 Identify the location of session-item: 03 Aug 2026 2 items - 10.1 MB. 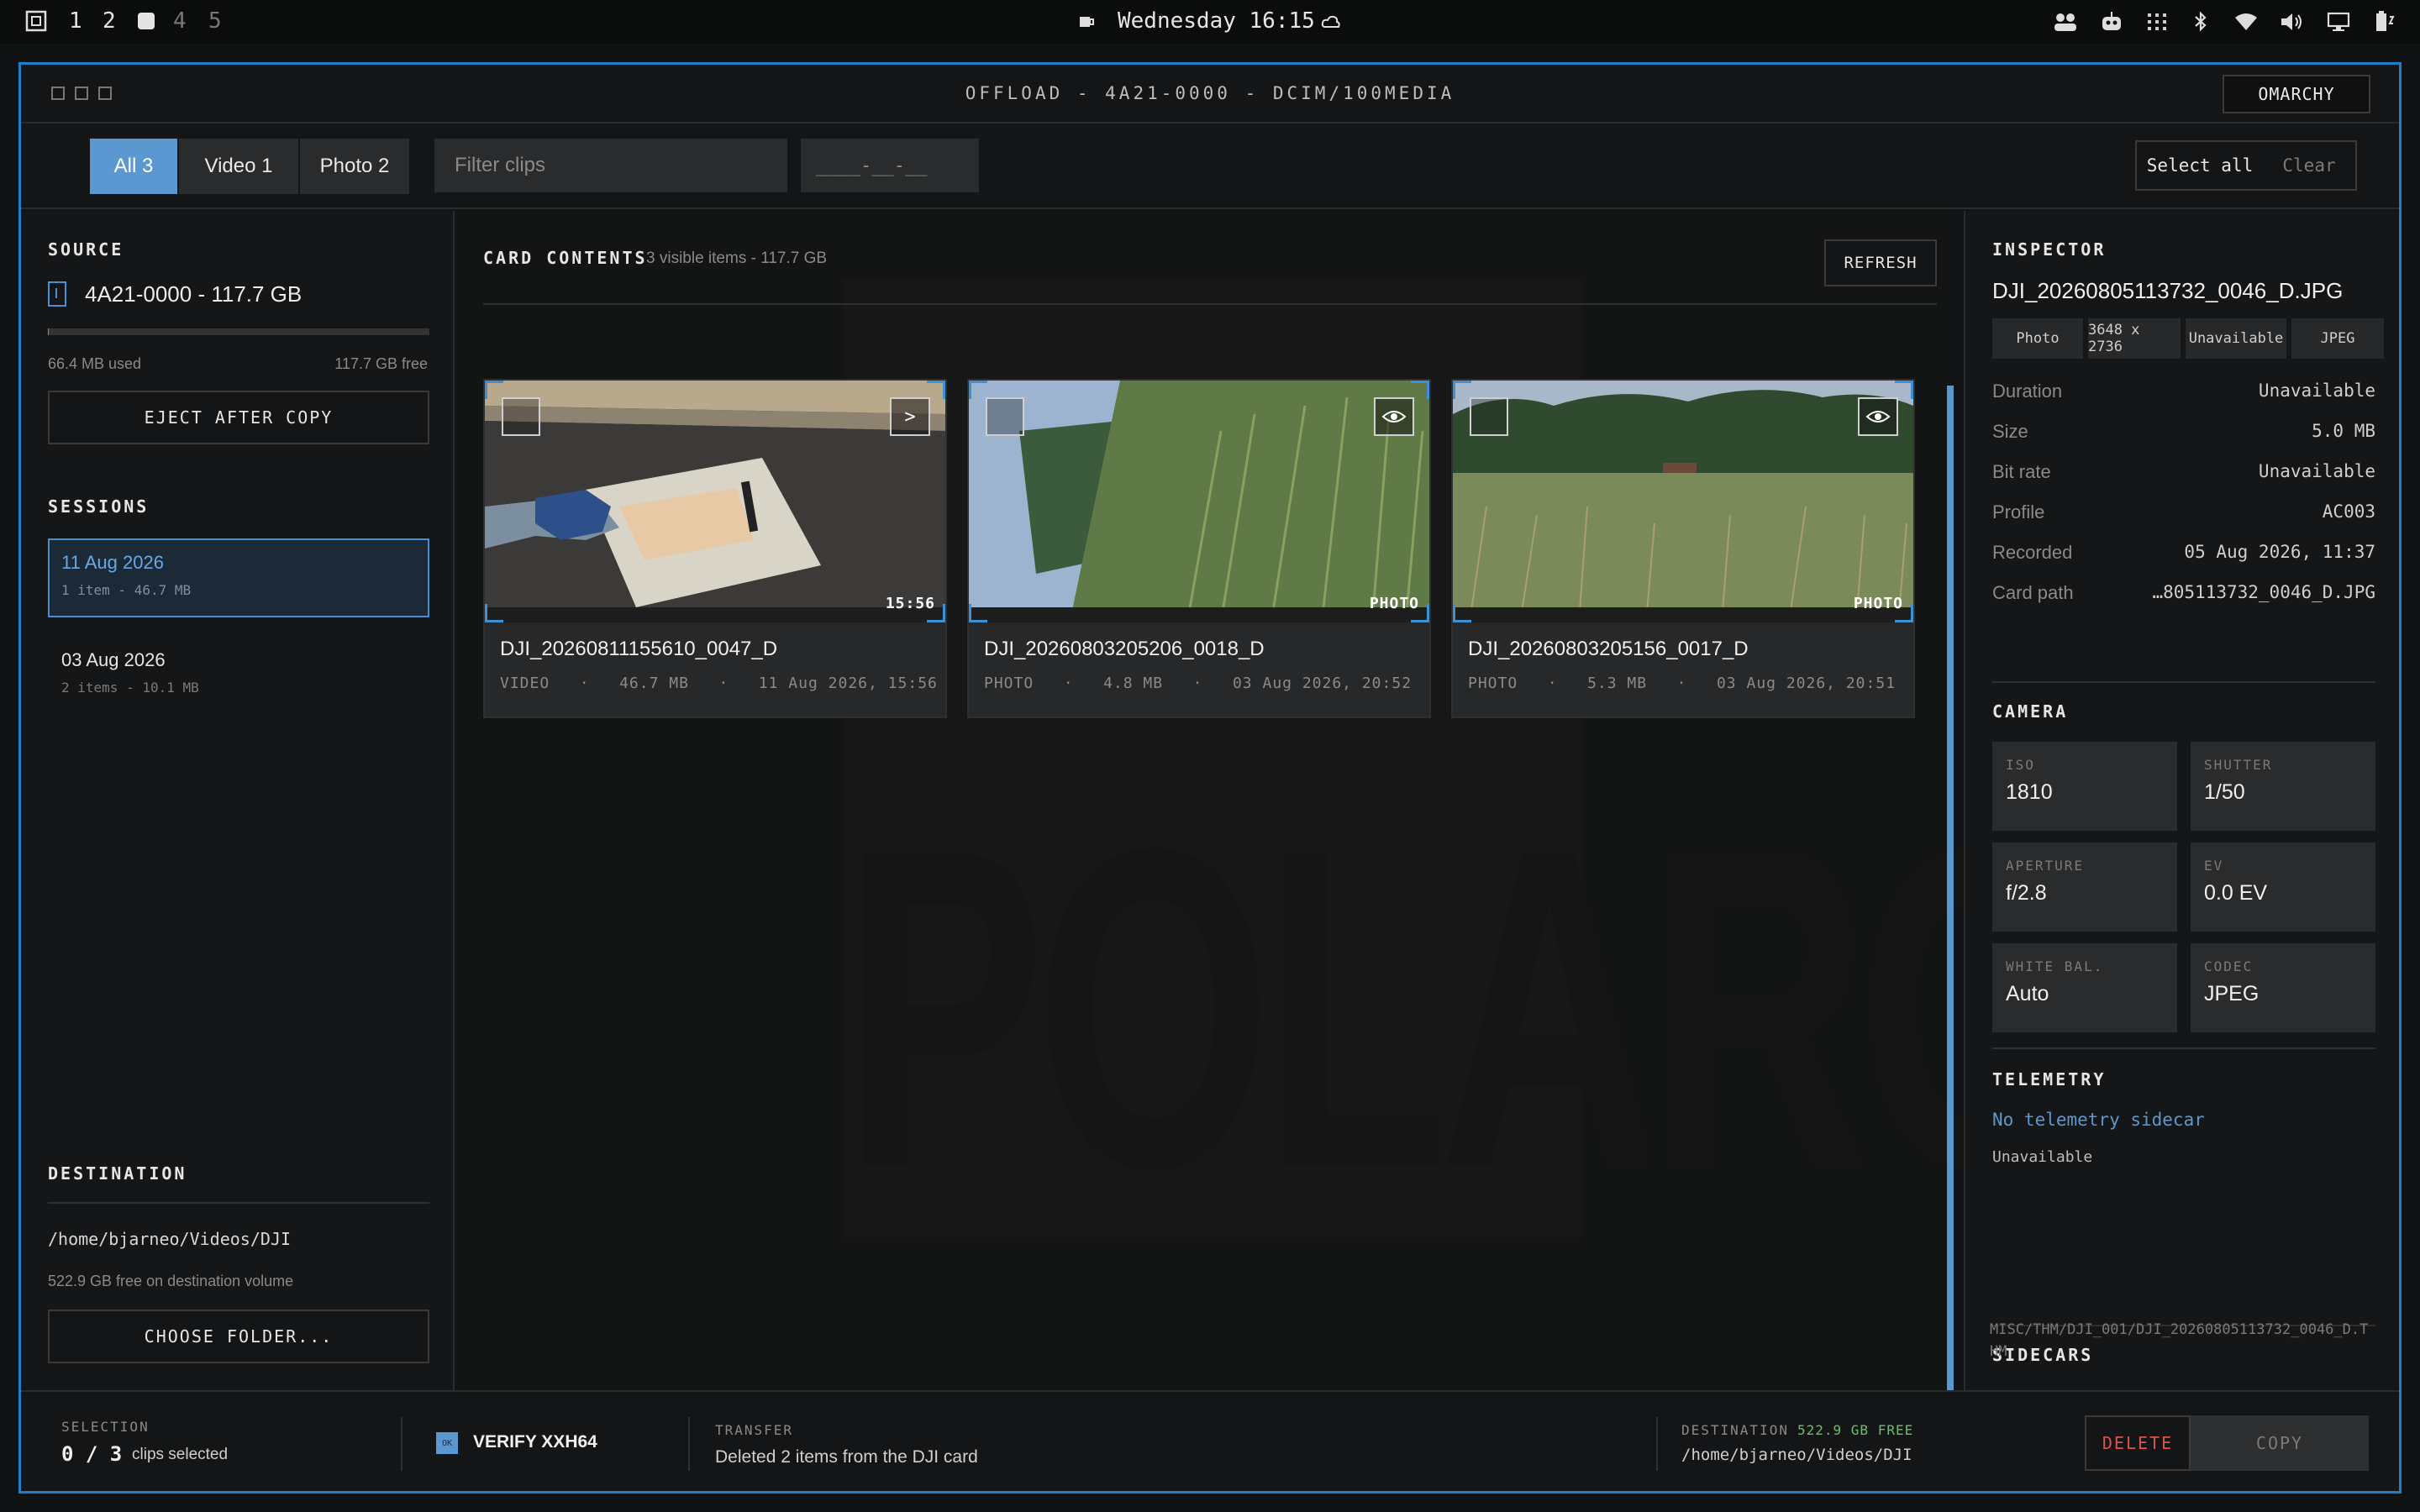
(239, 675).